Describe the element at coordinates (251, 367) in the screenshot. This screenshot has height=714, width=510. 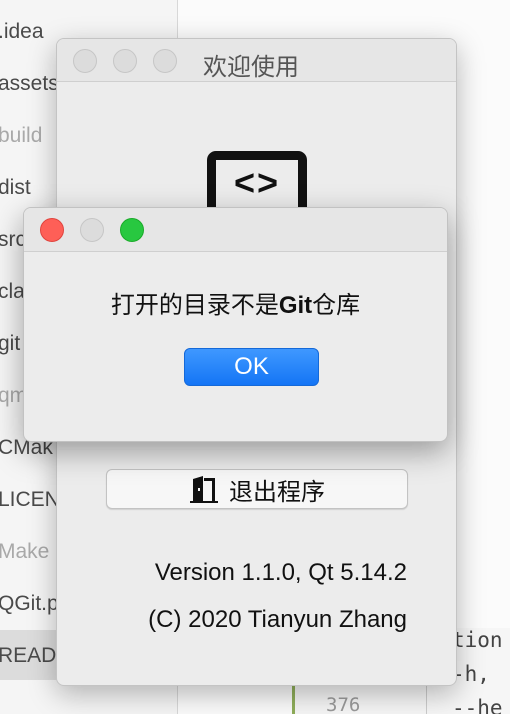
I see `ok-button: OK` at that location.